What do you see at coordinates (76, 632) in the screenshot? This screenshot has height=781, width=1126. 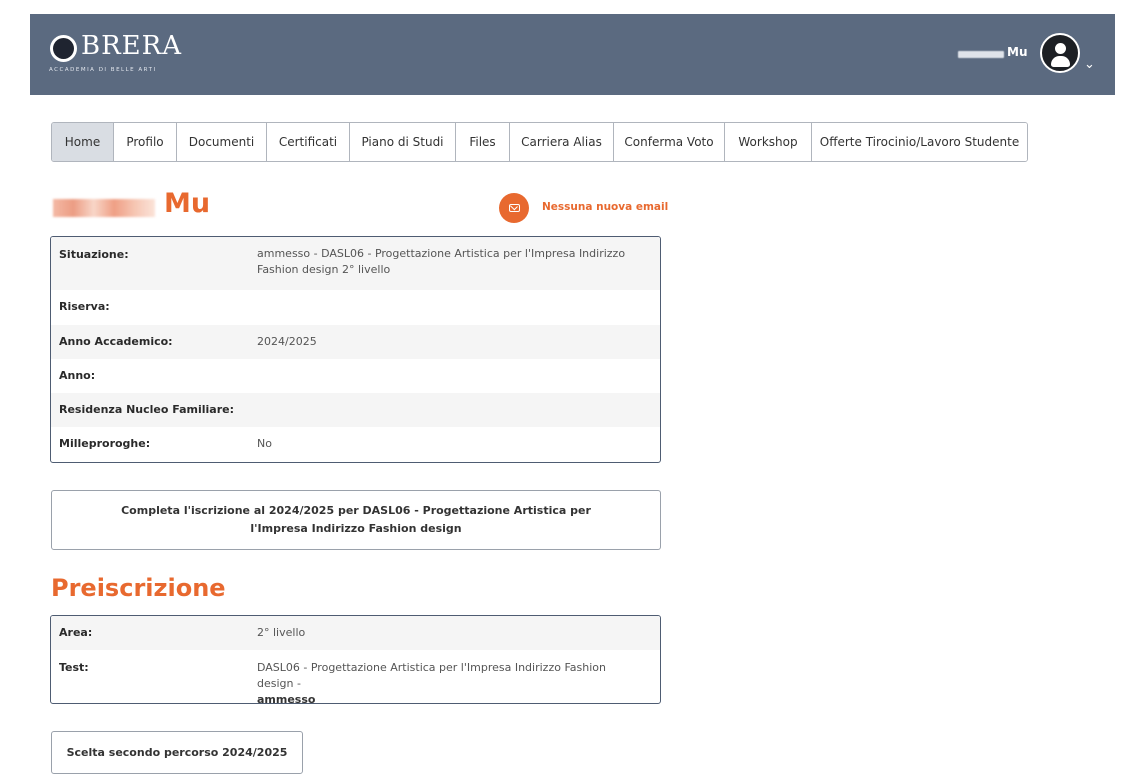 I see `info-label: Area:` at bounding box center [76, 632].